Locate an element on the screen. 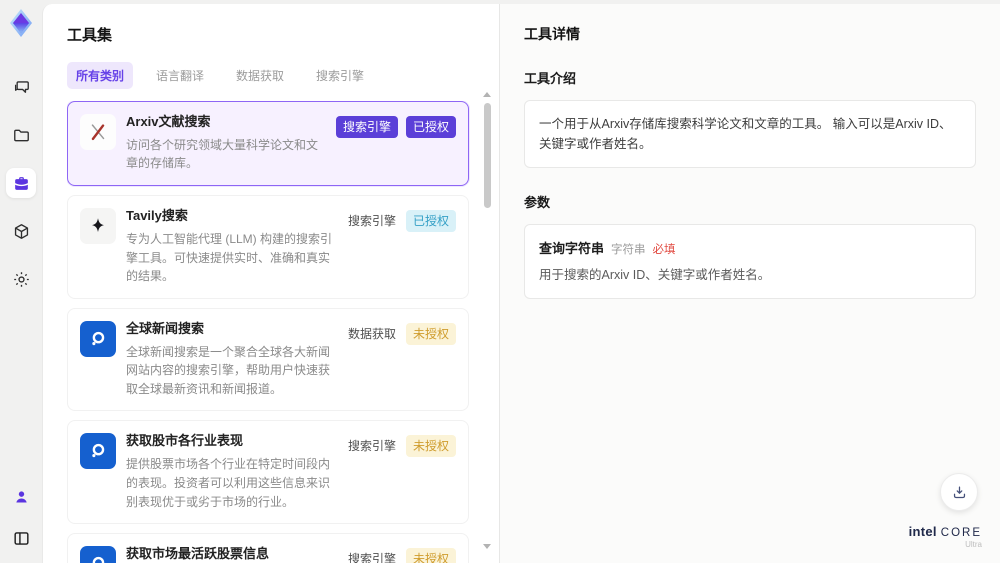 This screenshot has height=563, width=1000. param-required-flag: 必填 is located at coordinates (664, 250).